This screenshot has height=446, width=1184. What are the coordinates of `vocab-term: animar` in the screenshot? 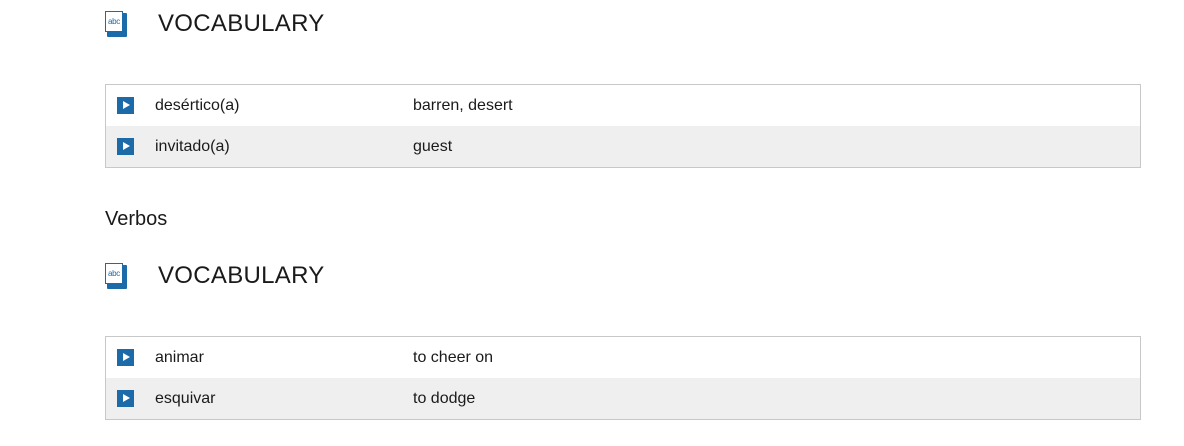 It's located at (179, 357).